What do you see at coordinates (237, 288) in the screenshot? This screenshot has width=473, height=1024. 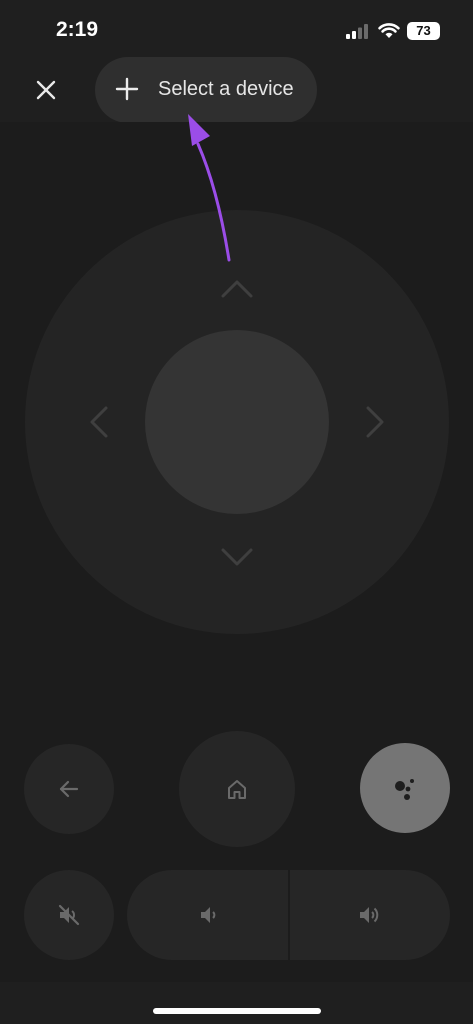 I see `chevron-up-icon` at bounding box center [237, 288].